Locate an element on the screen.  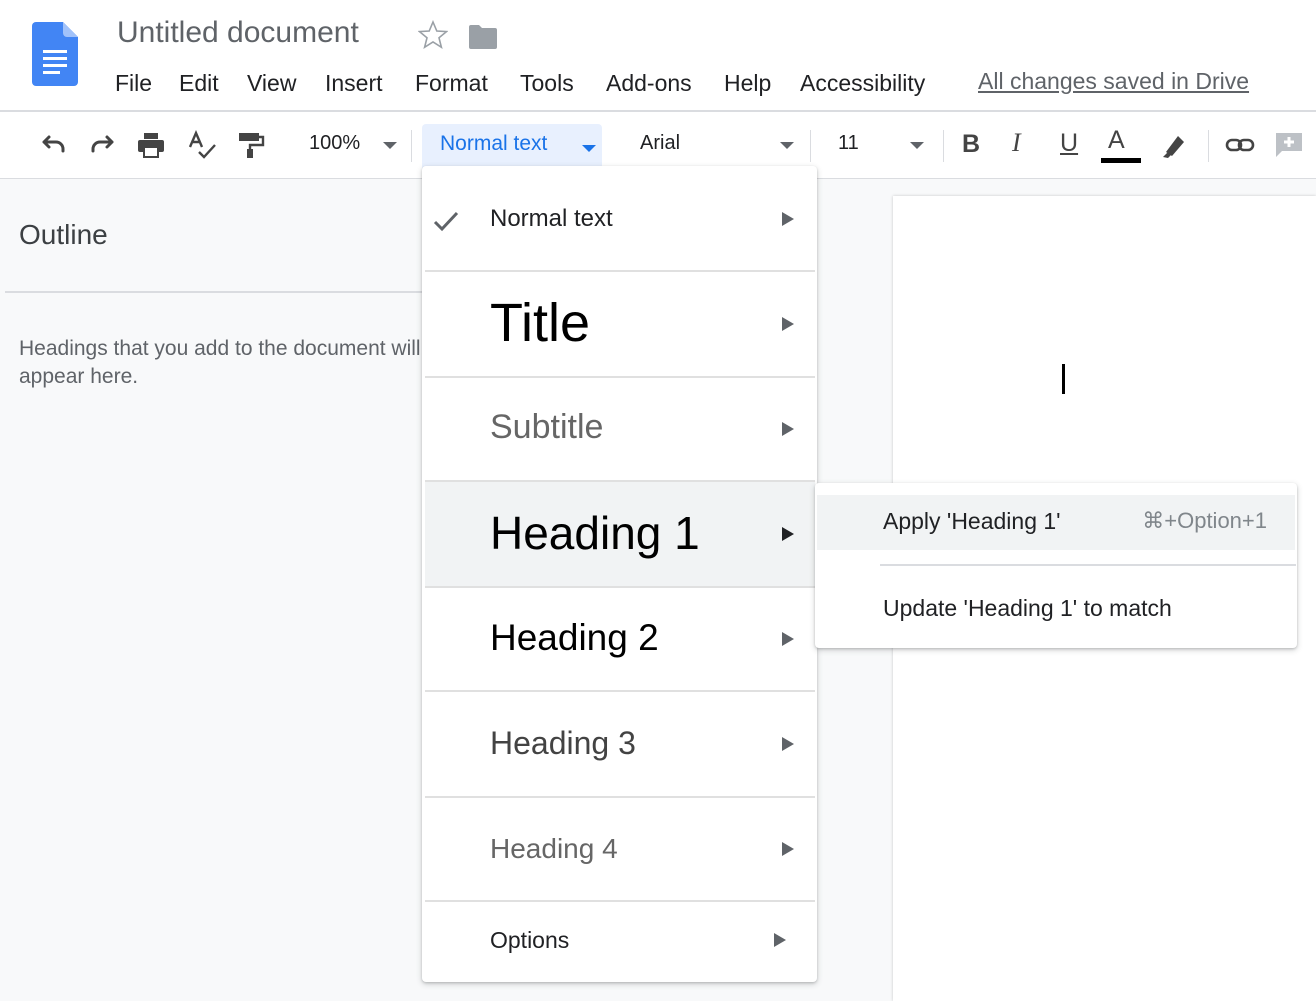
style-item-label: Heading 4 is located at coordinates (554, 848).